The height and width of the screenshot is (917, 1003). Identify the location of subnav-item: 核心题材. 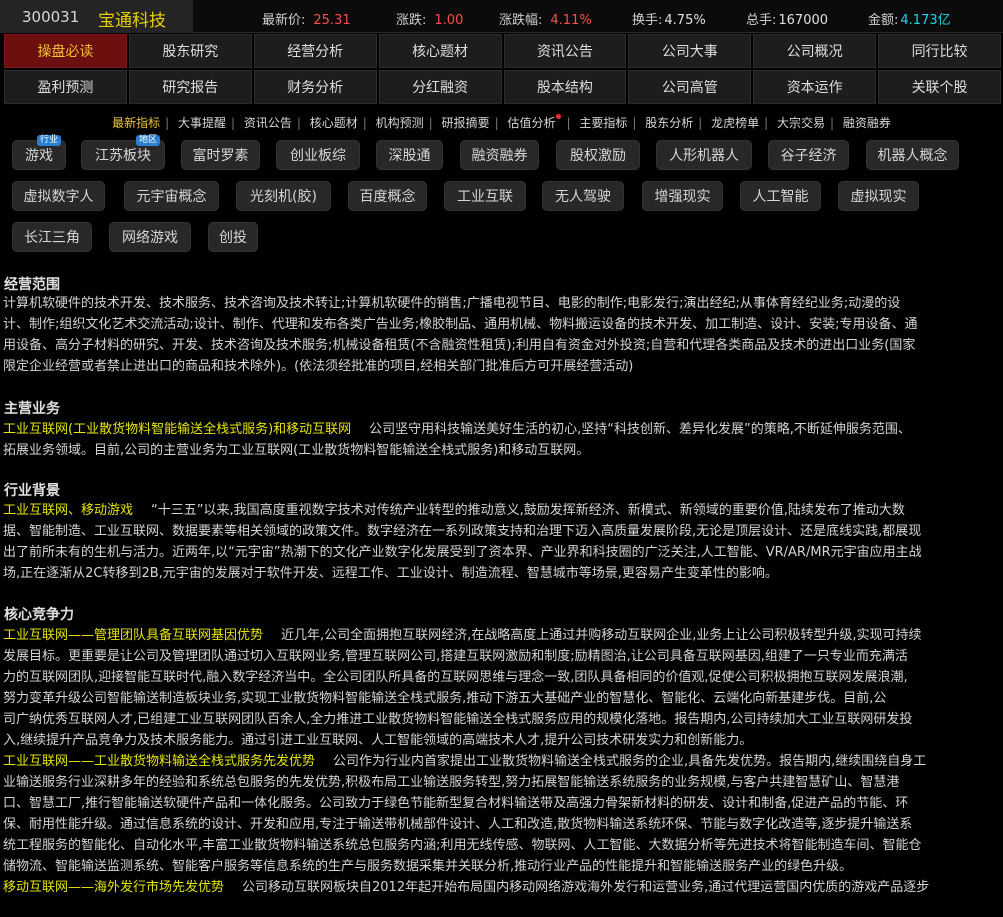
(334, 122).